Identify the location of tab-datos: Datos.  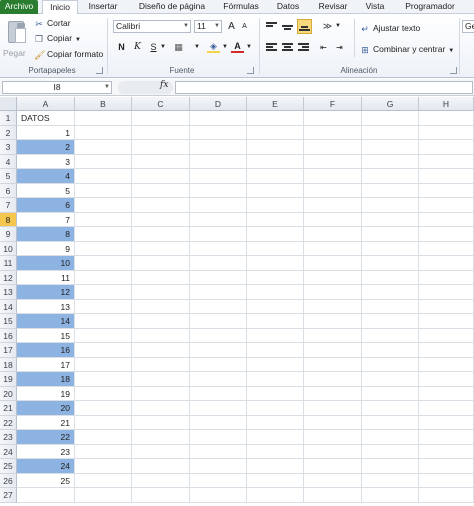
(288, 7).